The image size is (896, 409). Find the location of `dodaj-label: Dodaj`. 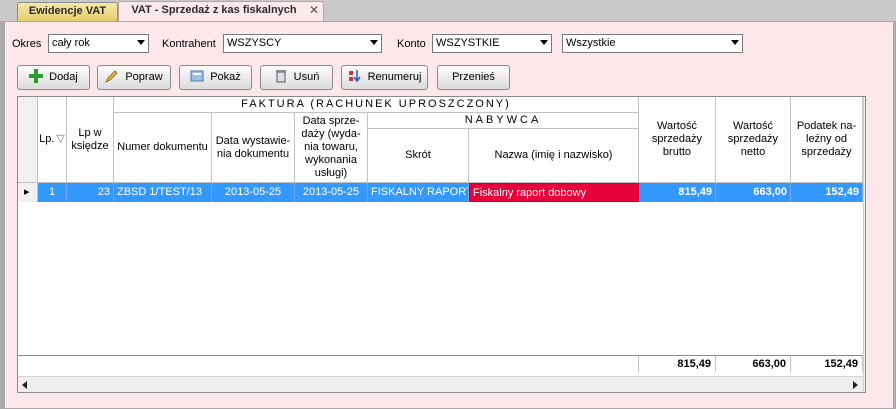

dodaj-label: Dodaj is located at coordinates (63, 77).